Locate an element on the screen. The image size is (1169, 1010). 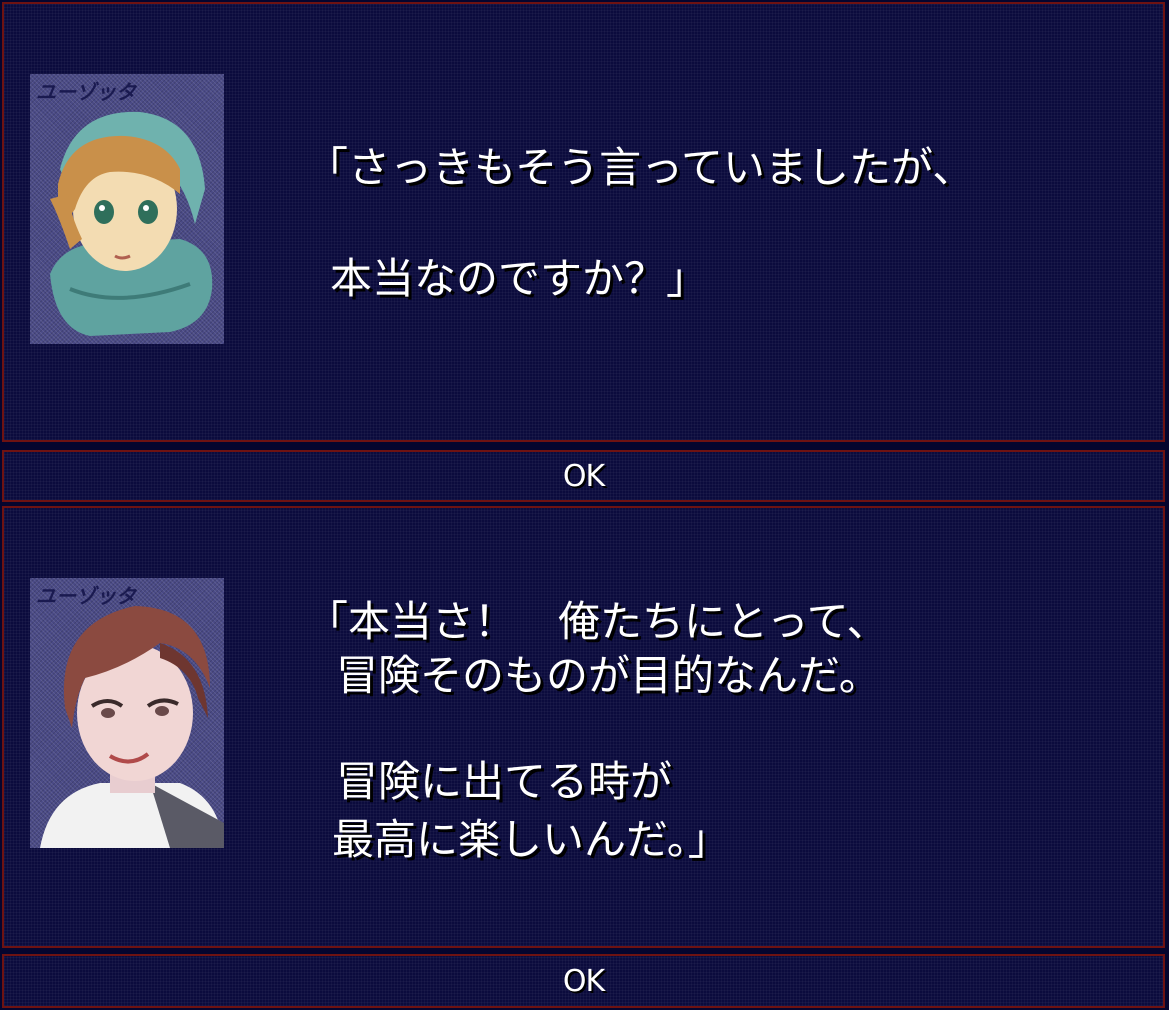
portrait-tag-2: ユーゾッタ is located at coordinates (86, 596).